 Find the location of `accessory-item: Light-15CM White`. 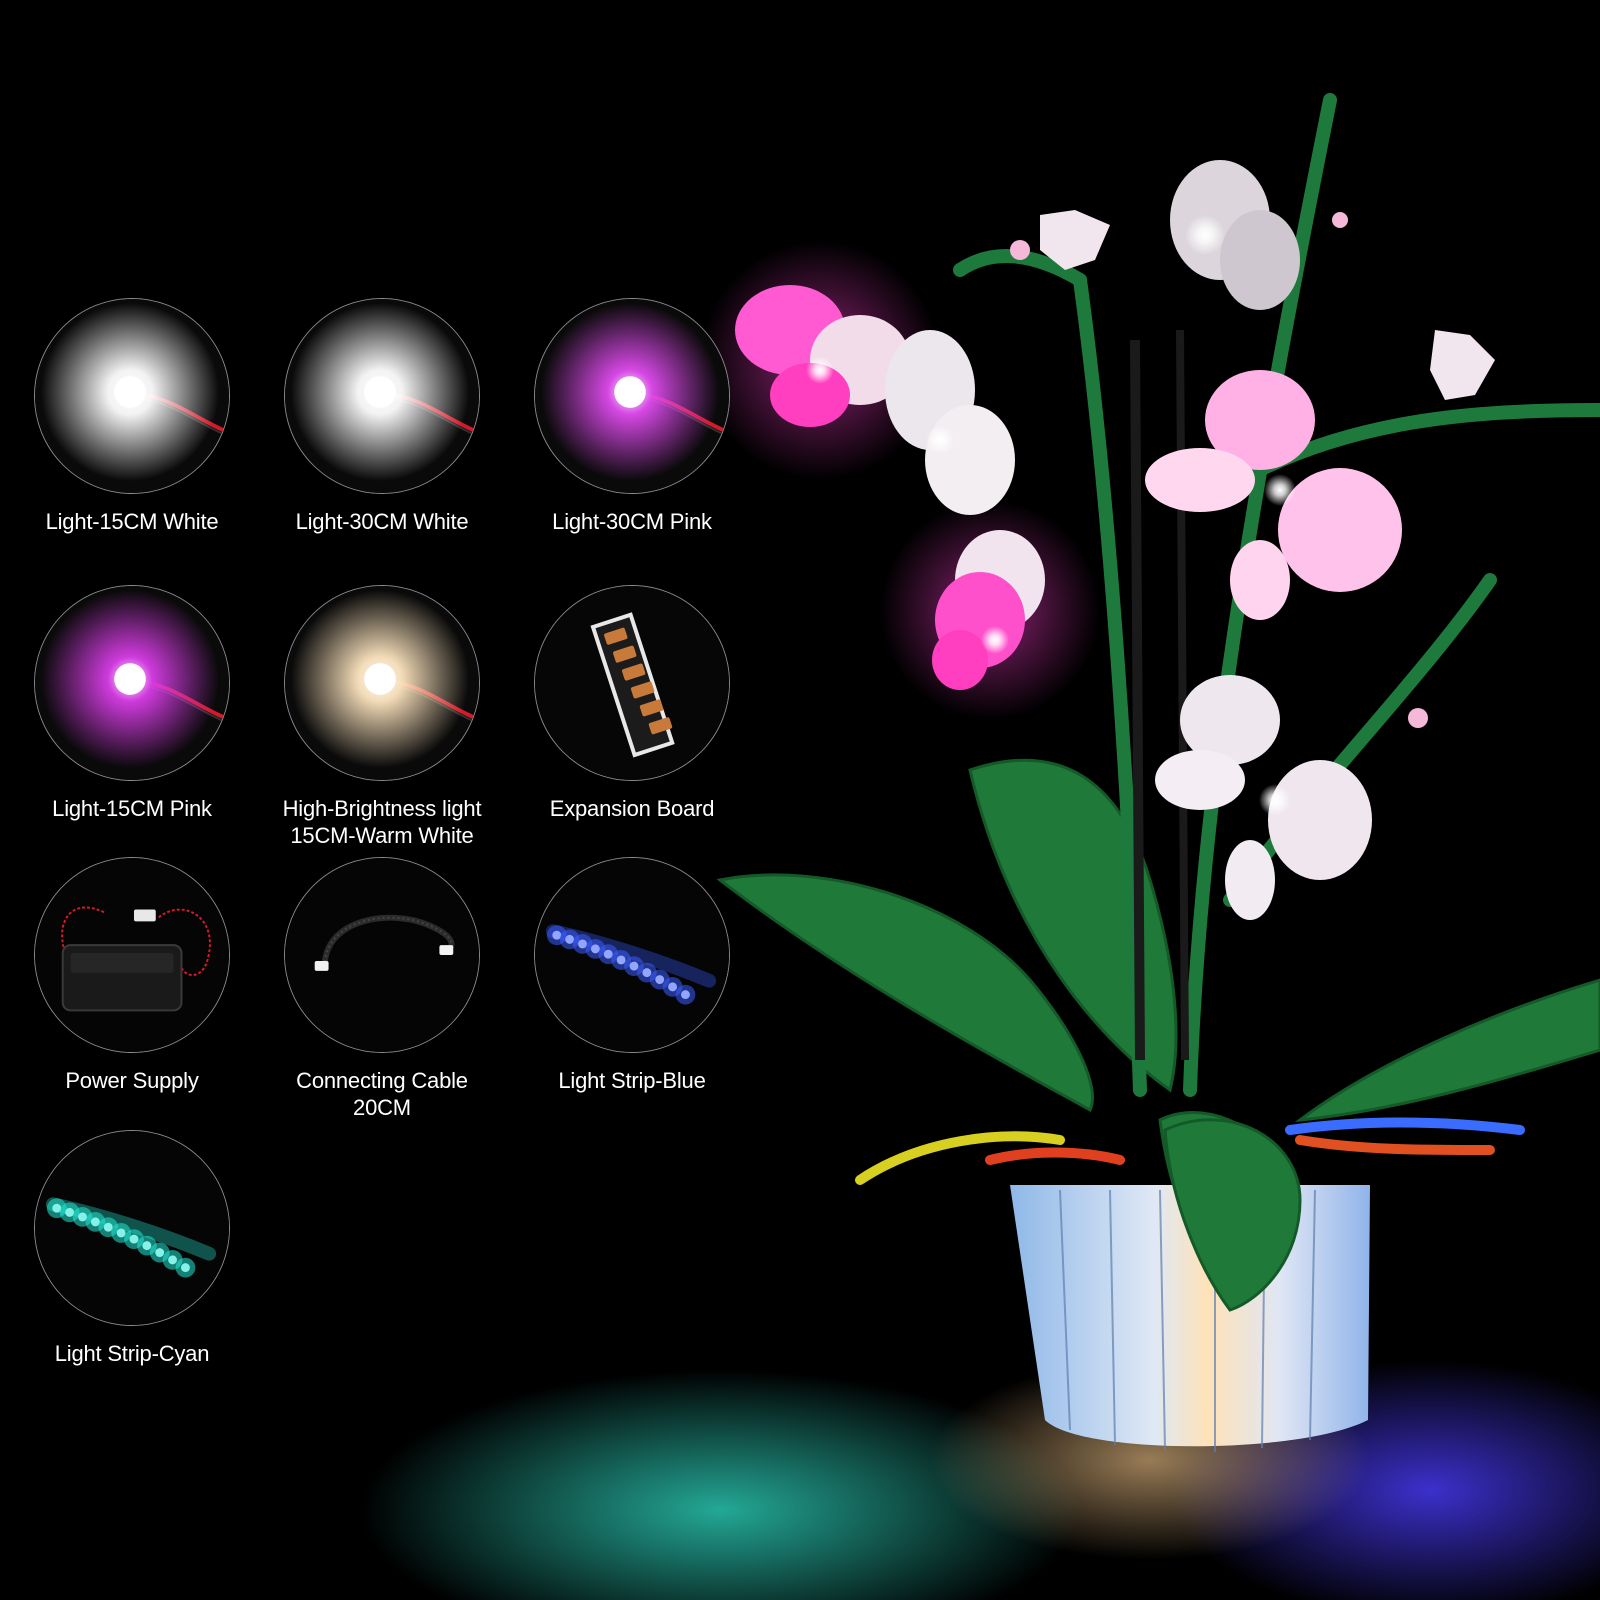

accessory-item: Light-15CM White is located at coordinates (132, 416).